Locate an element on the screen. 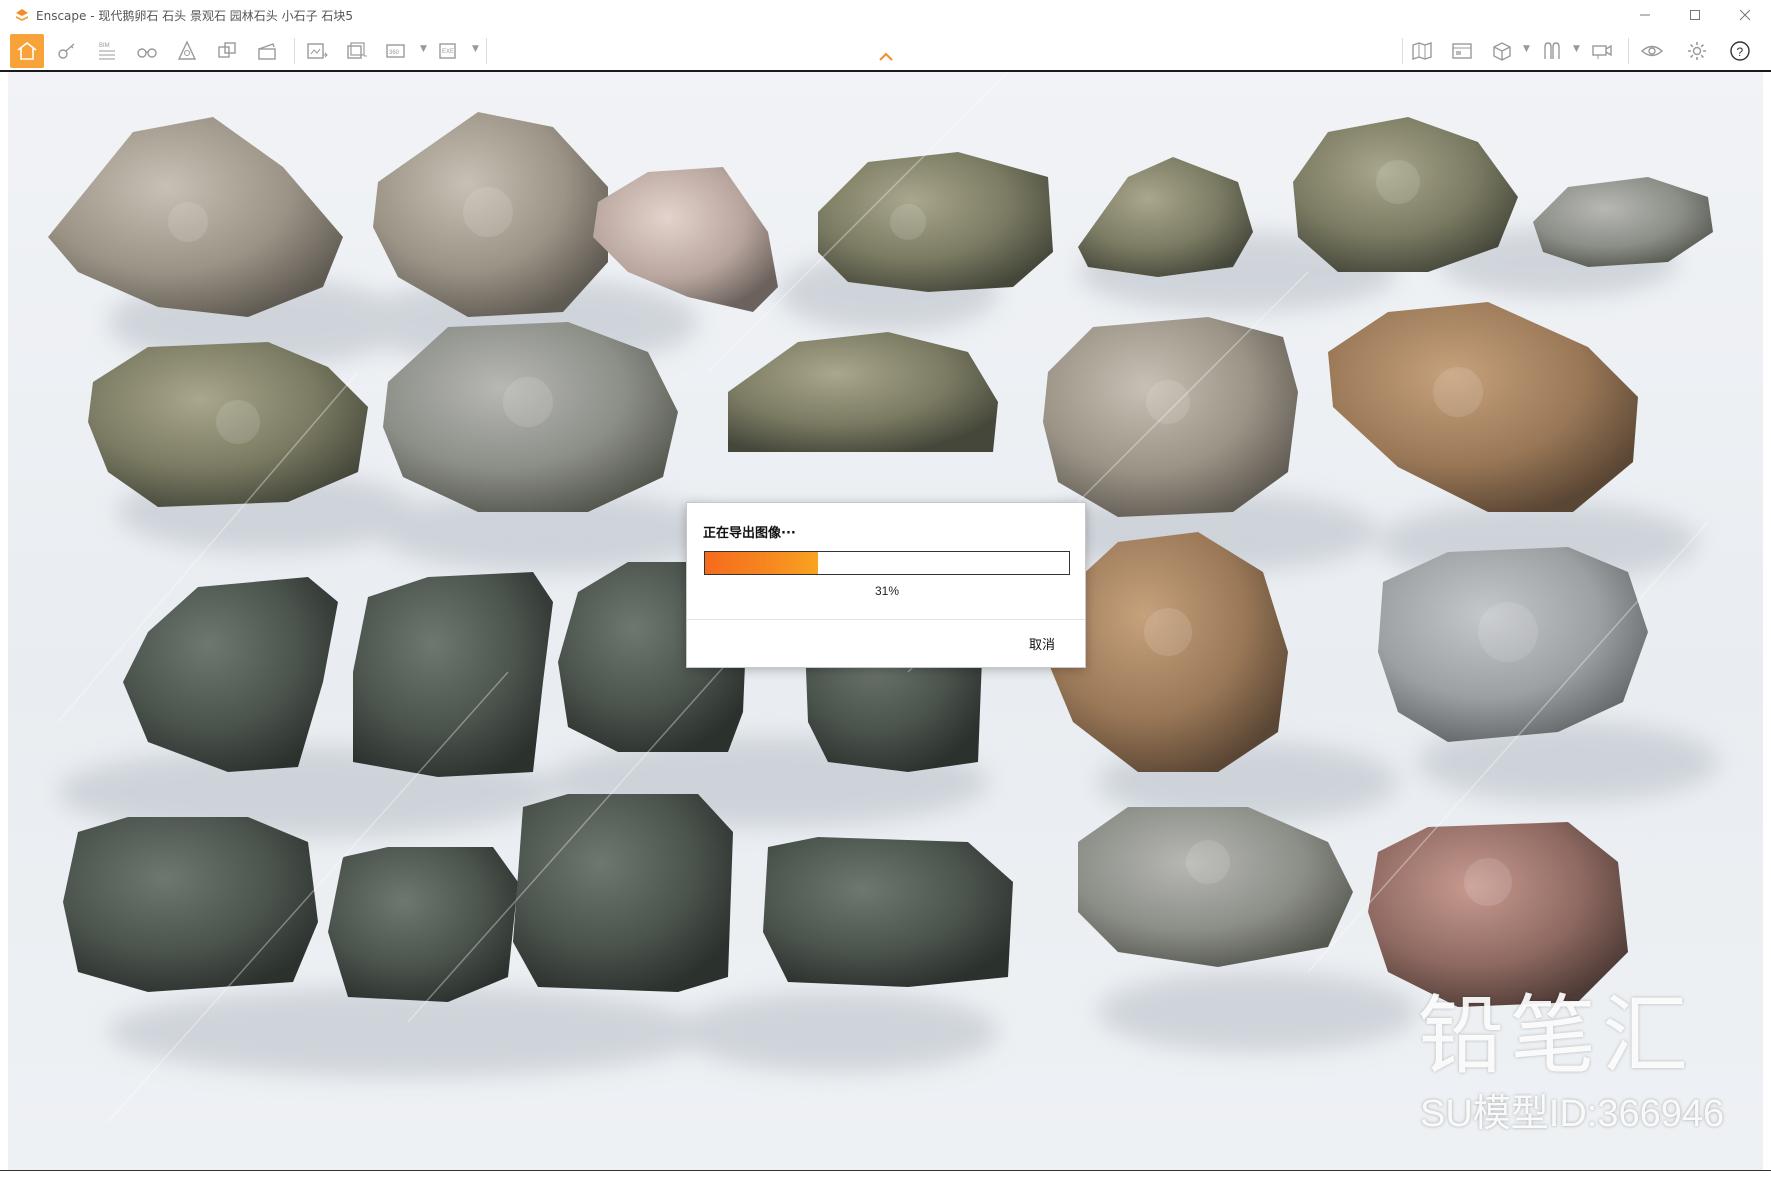 The width and height of the screenshot is (1771, 1179). gear-icon is located at coordinates (1697, 51).